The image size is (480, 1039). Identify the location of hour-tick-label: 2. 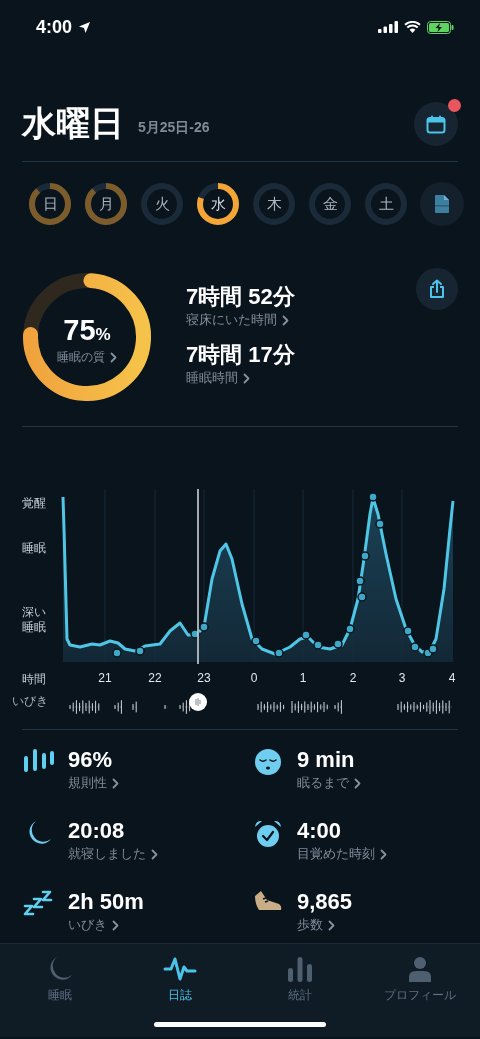
(353, 678).